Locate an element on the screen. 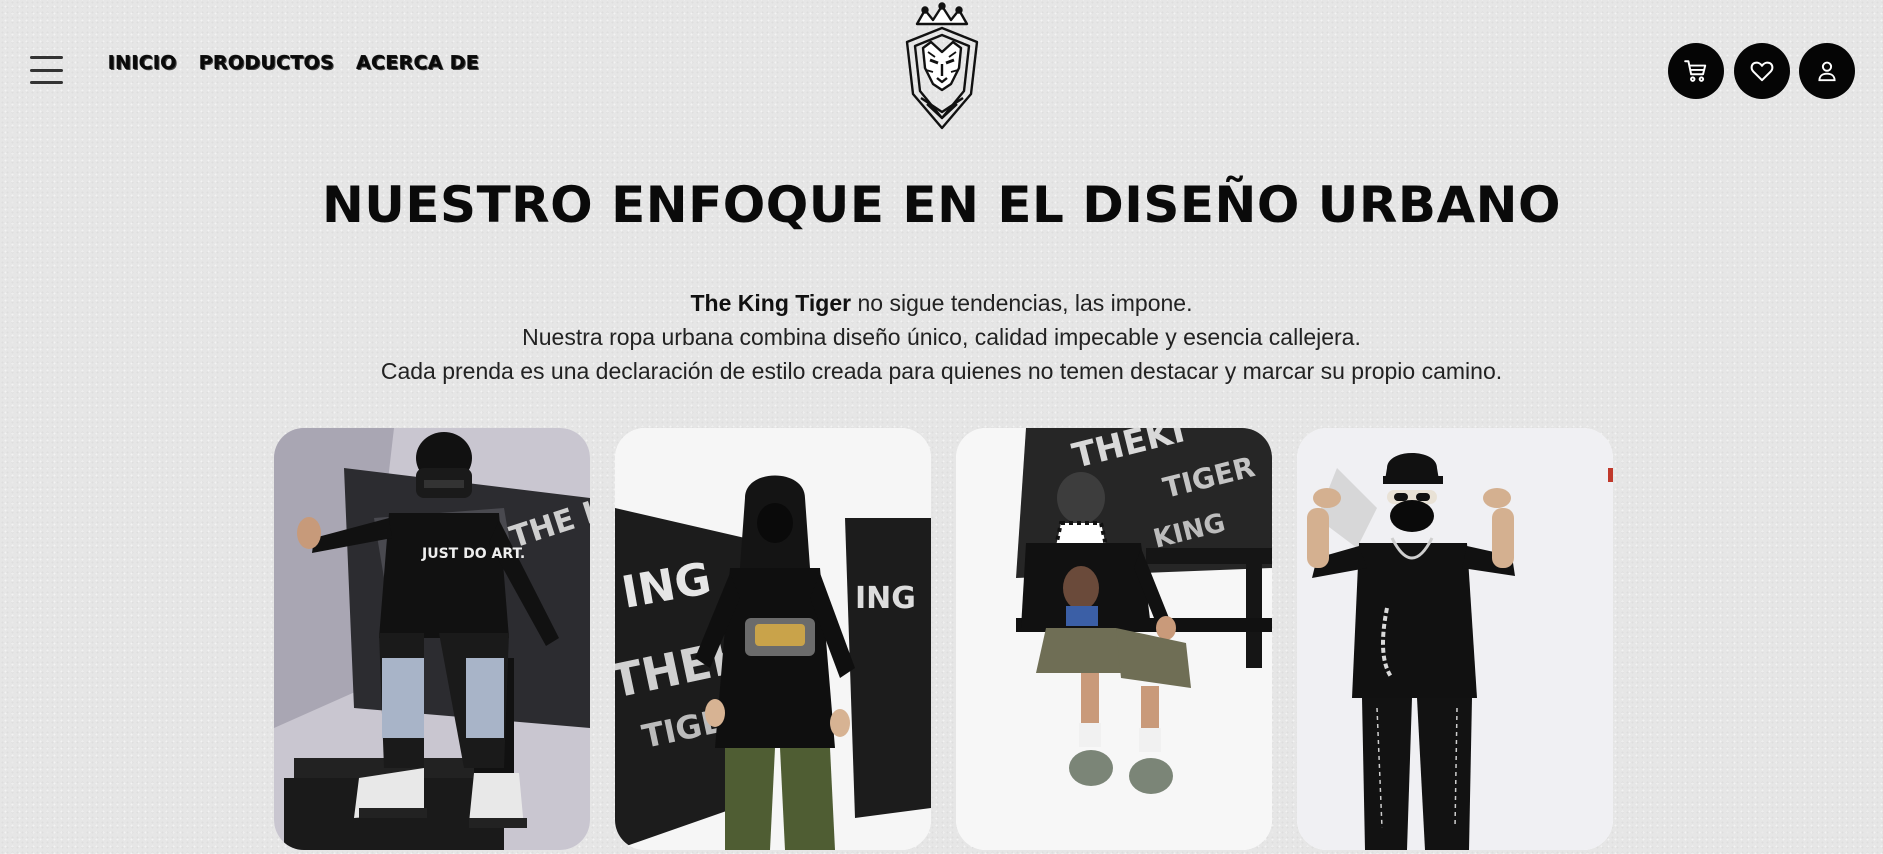 The image size is (1883, 854). nav-link-productos: PRODUCTOS is located at coordinates (266, 63).